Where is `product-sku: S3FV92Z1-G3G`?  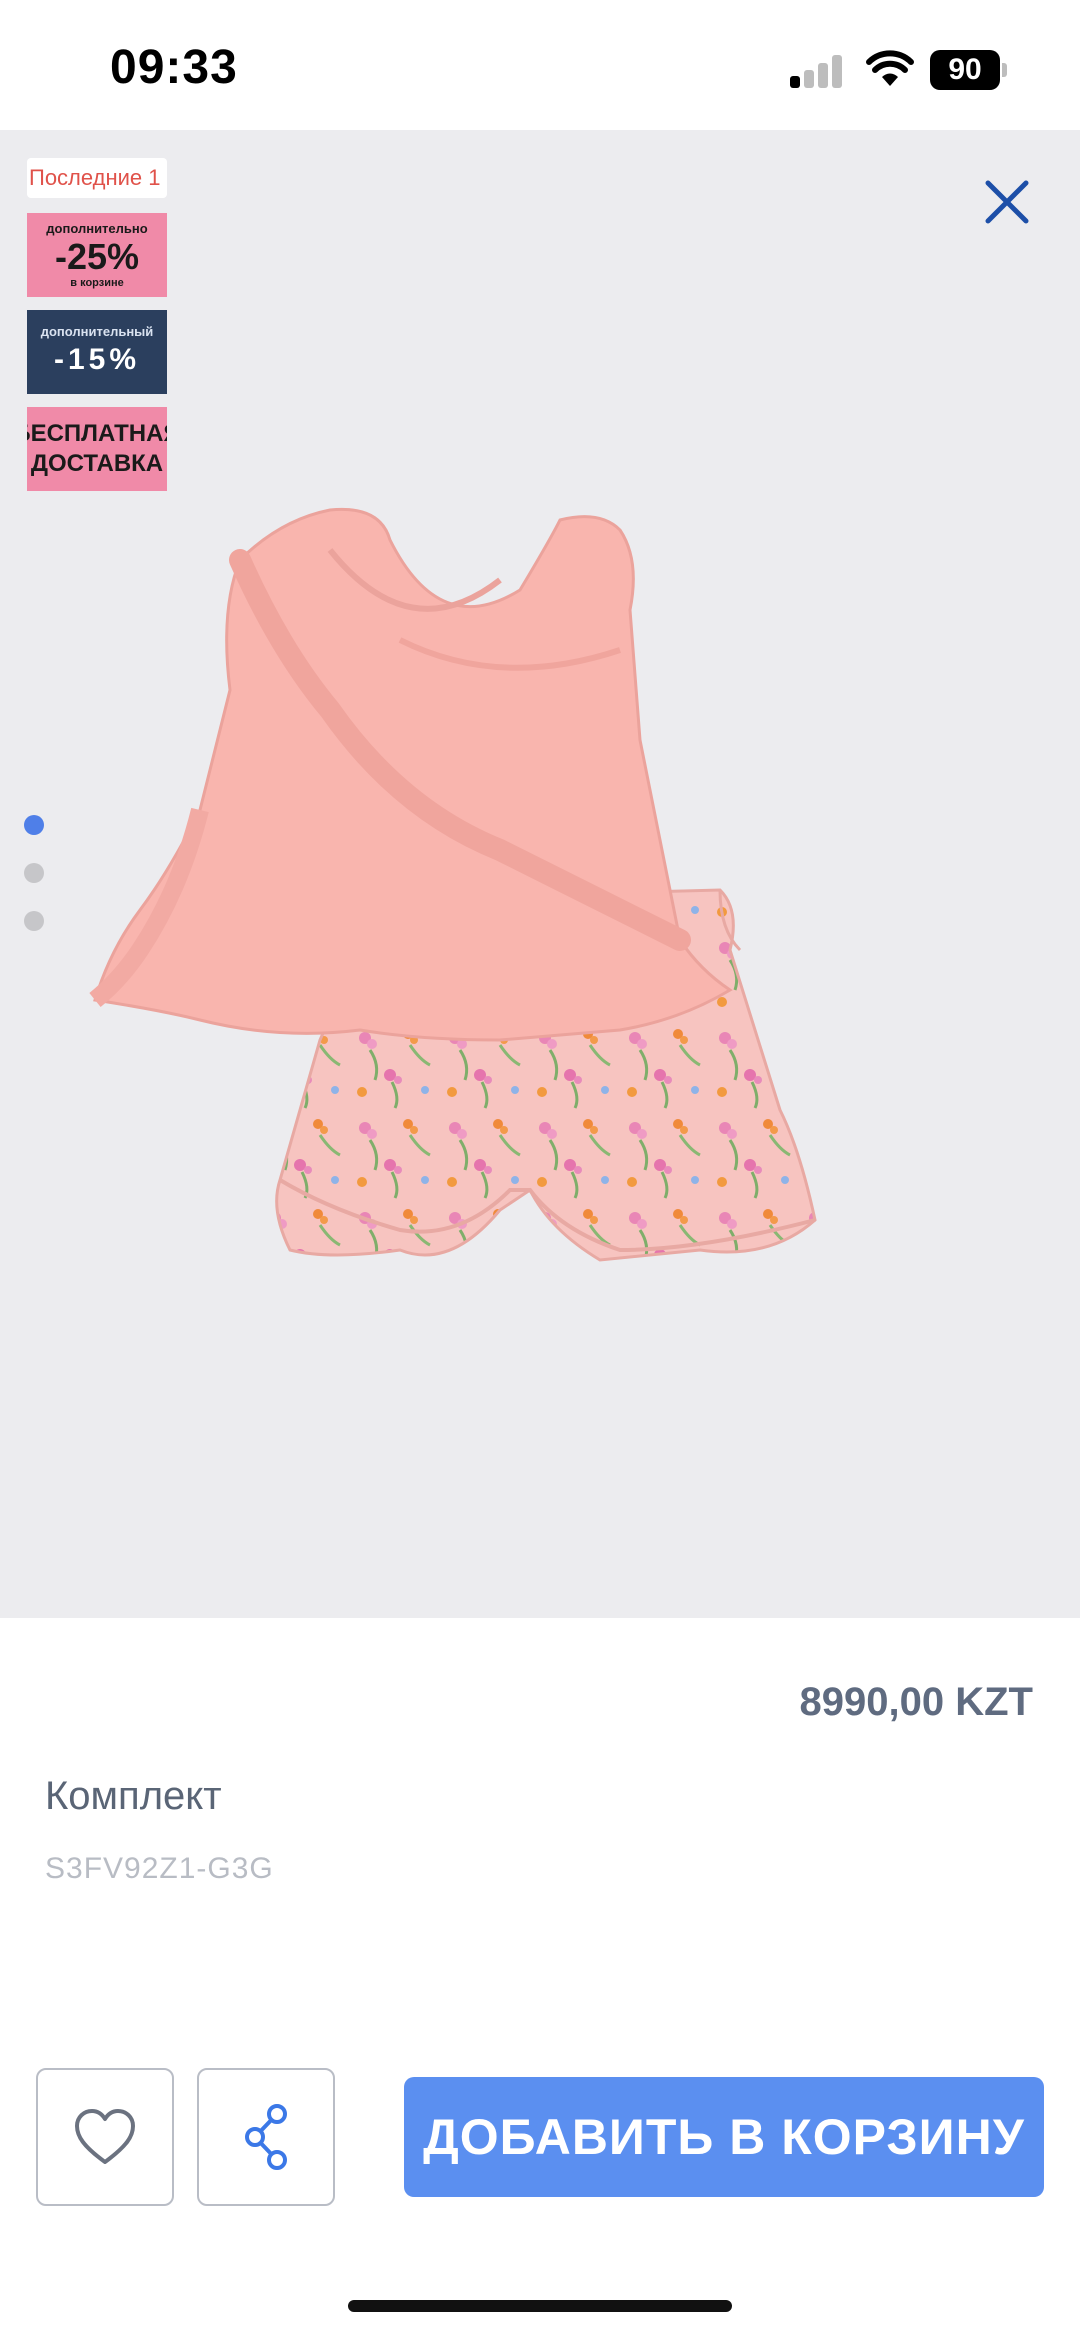
product-sku: S3FV92Z1-G3G is located at coordinates (159, 1868).